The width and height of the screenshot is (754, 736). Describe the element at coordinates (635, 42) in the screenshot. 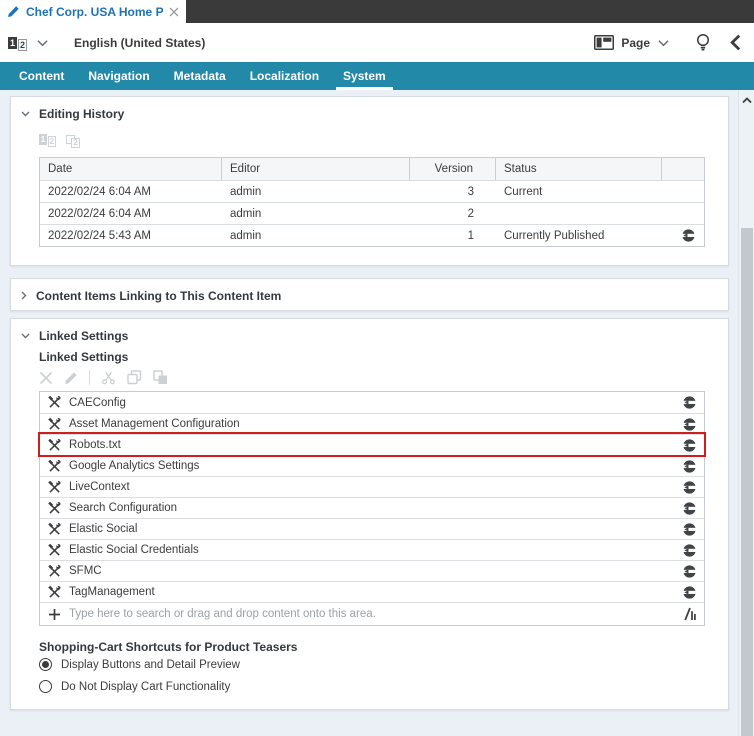

I see `view-mode-label: Page` at that location.